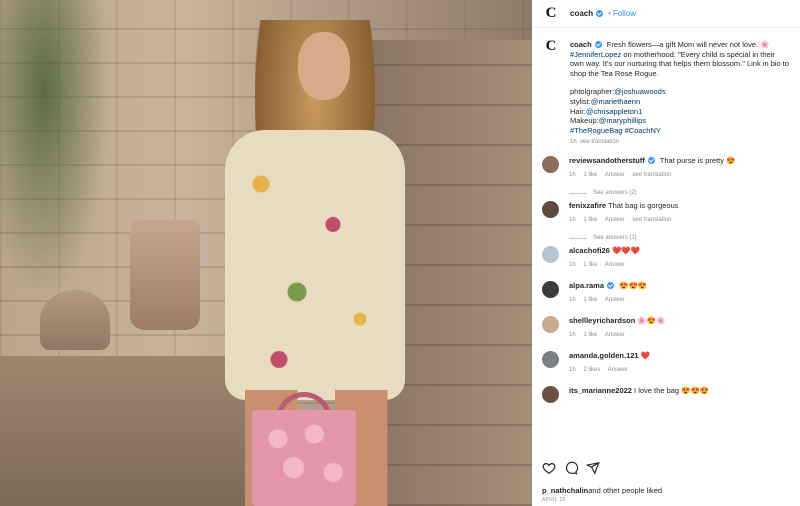 This screenshot has width=800, height=506. Describe the element at coordinates (666, 363) in the screenshot. I see `comment-item: amanda.golden.121 ❤️ 1h 2 likes Answer` at that location.